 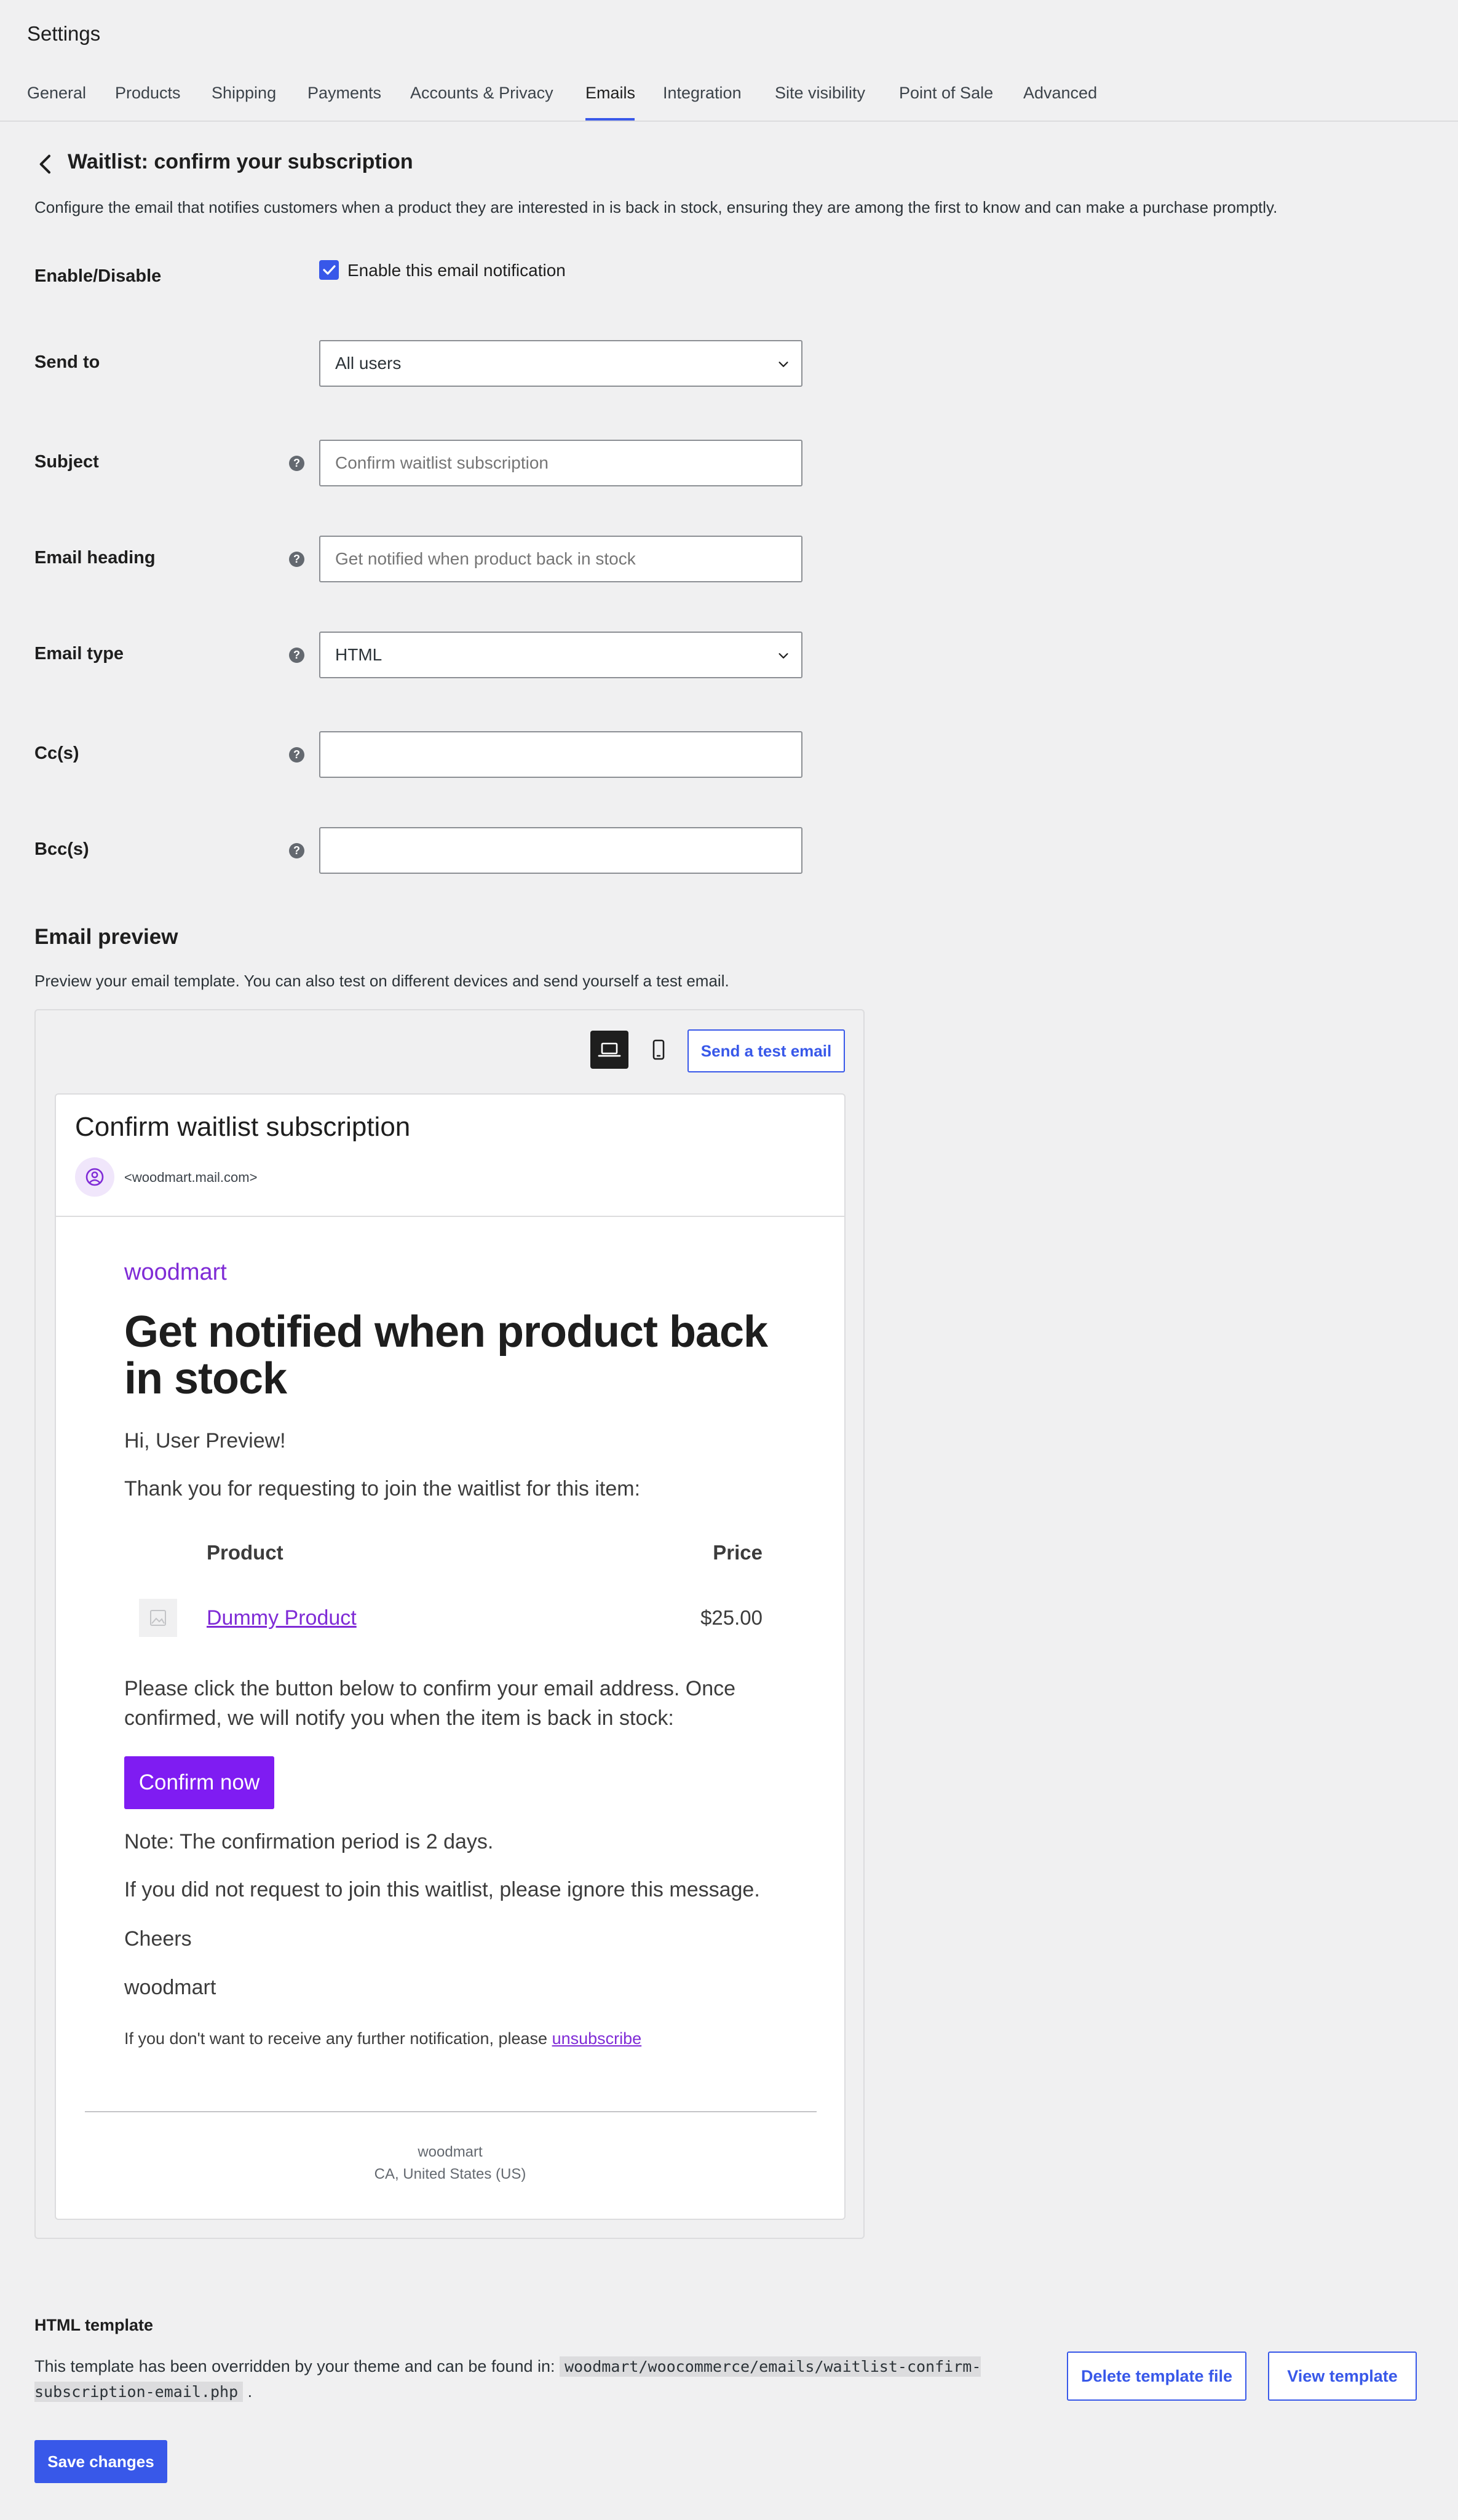 What do you see at coordinates (450, 2152) in the screenshot?
I see `email-footer-brand: woodmart` at bounding box center [450, 2152].